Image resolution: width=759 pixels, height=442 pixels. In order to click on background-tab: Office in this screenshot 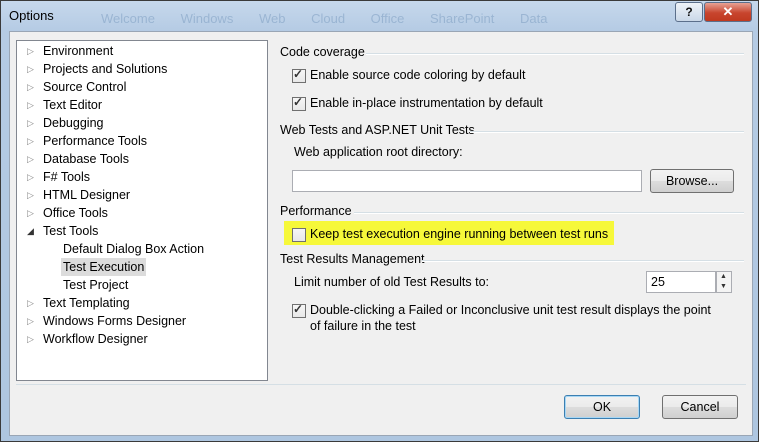, I will do `click(387, 18)`.